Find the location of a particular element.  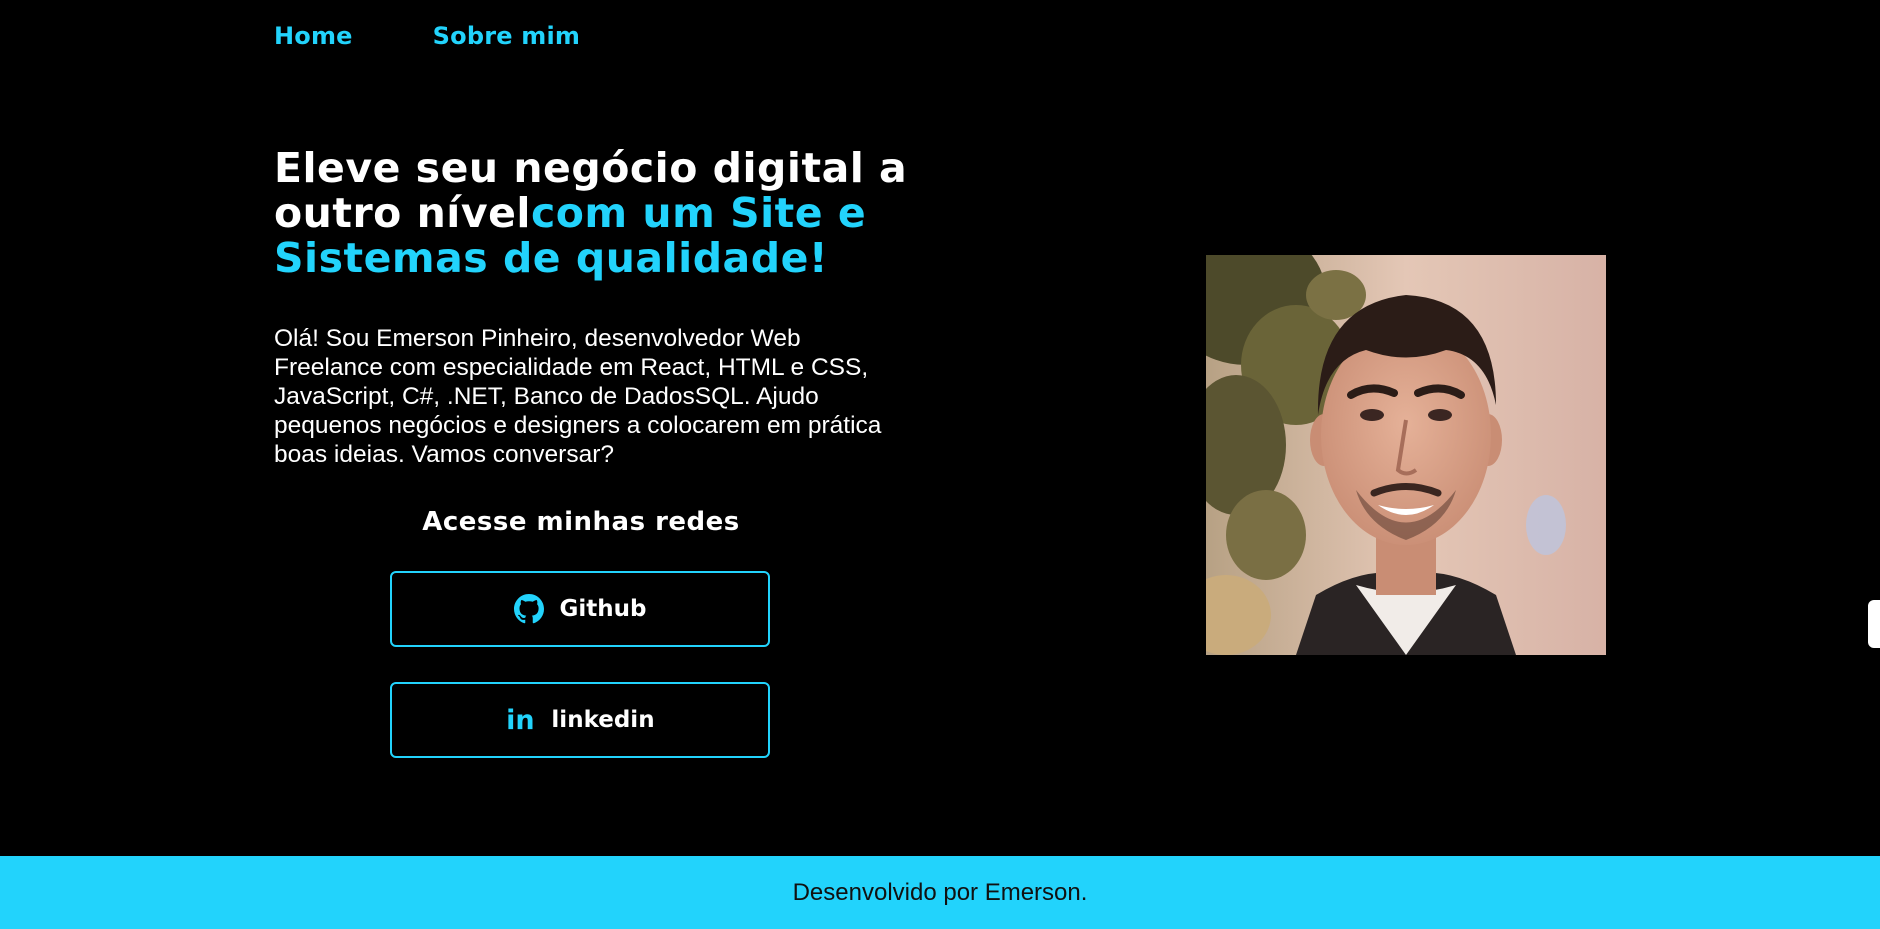

footer-text: Desenvolvido por Emerson. is located at coordinates (940, 892).